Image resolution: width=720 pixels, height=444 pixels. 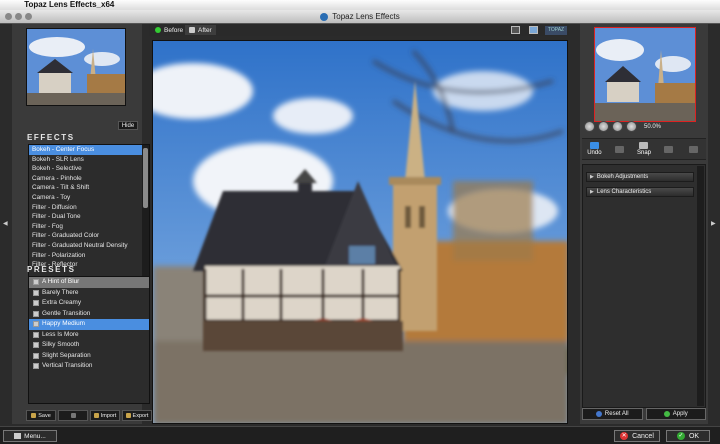 I want to click on preset-buttons: Save Import Export, so click(x=89, y=415).